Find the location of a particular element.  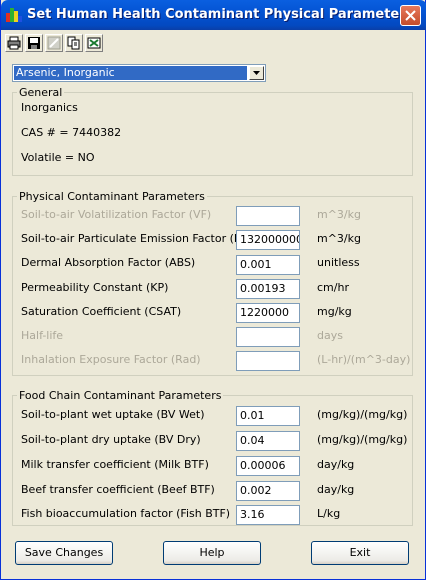

csat-label: Saturation Coefficient (CSAT) is located at coordinates (101, 311).